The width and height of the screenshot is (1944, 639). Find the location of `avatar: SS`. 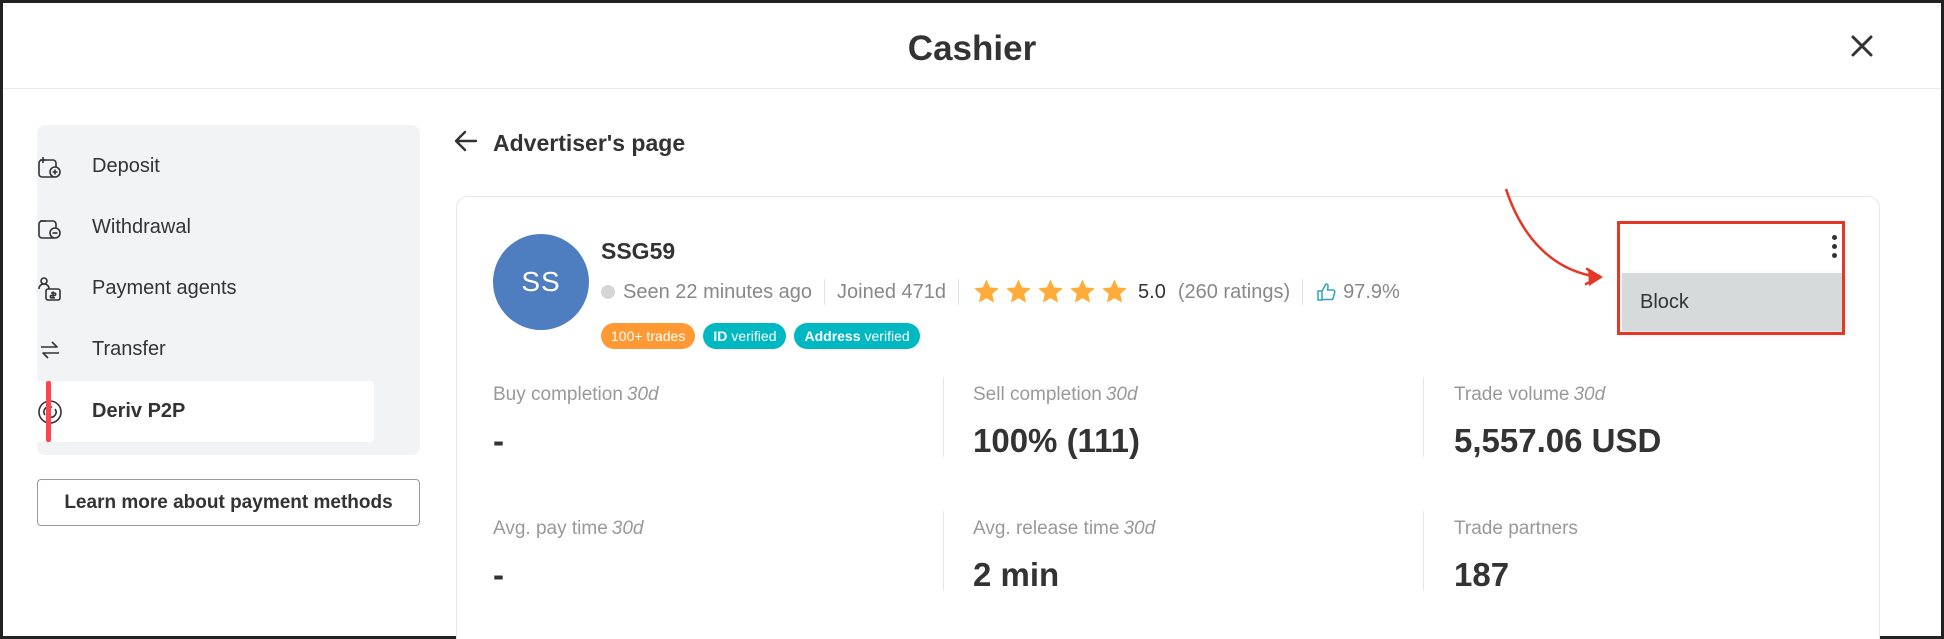

avatar: SS is located at coordinates (541, 282).